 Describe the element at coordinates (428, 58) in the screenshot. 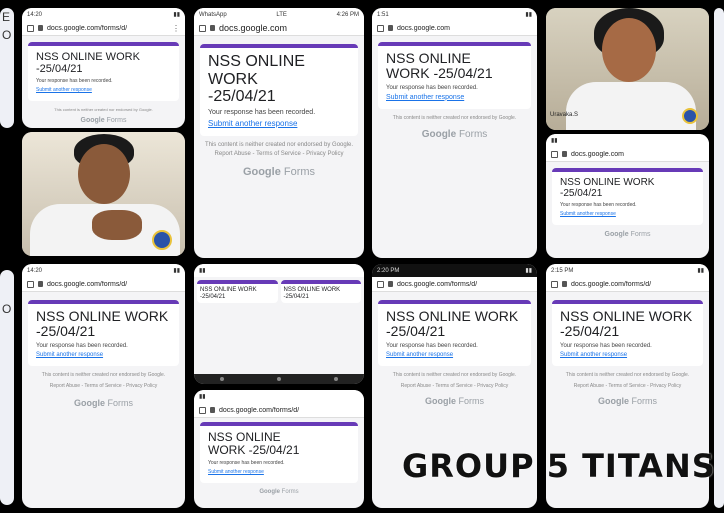

I see `form-title-line1: NSS ONLINE` at that location.